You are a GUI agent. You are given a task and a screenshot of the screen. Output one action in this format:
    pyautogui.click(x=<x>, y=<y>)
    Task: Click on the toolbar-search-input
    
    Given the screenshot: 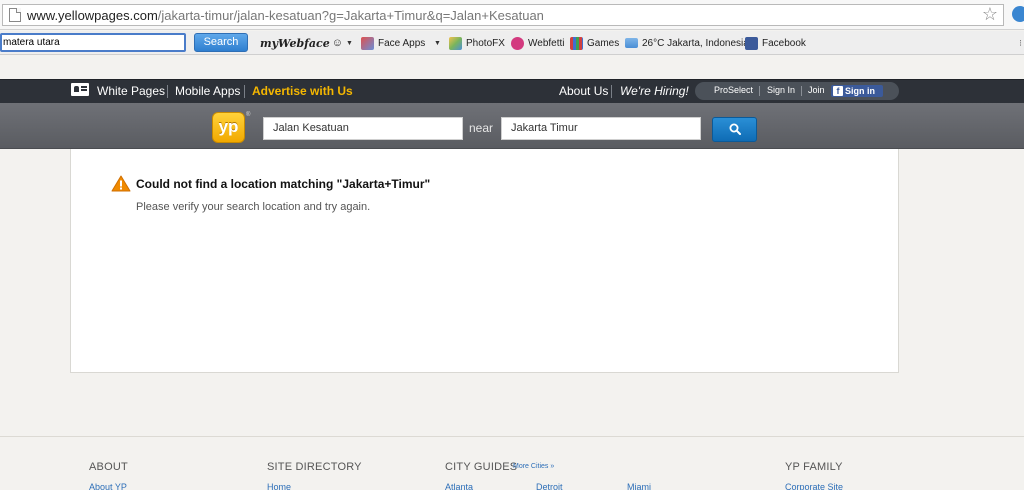 What is the action you would take?
    pyautogui.click(x=93, y=42)
    